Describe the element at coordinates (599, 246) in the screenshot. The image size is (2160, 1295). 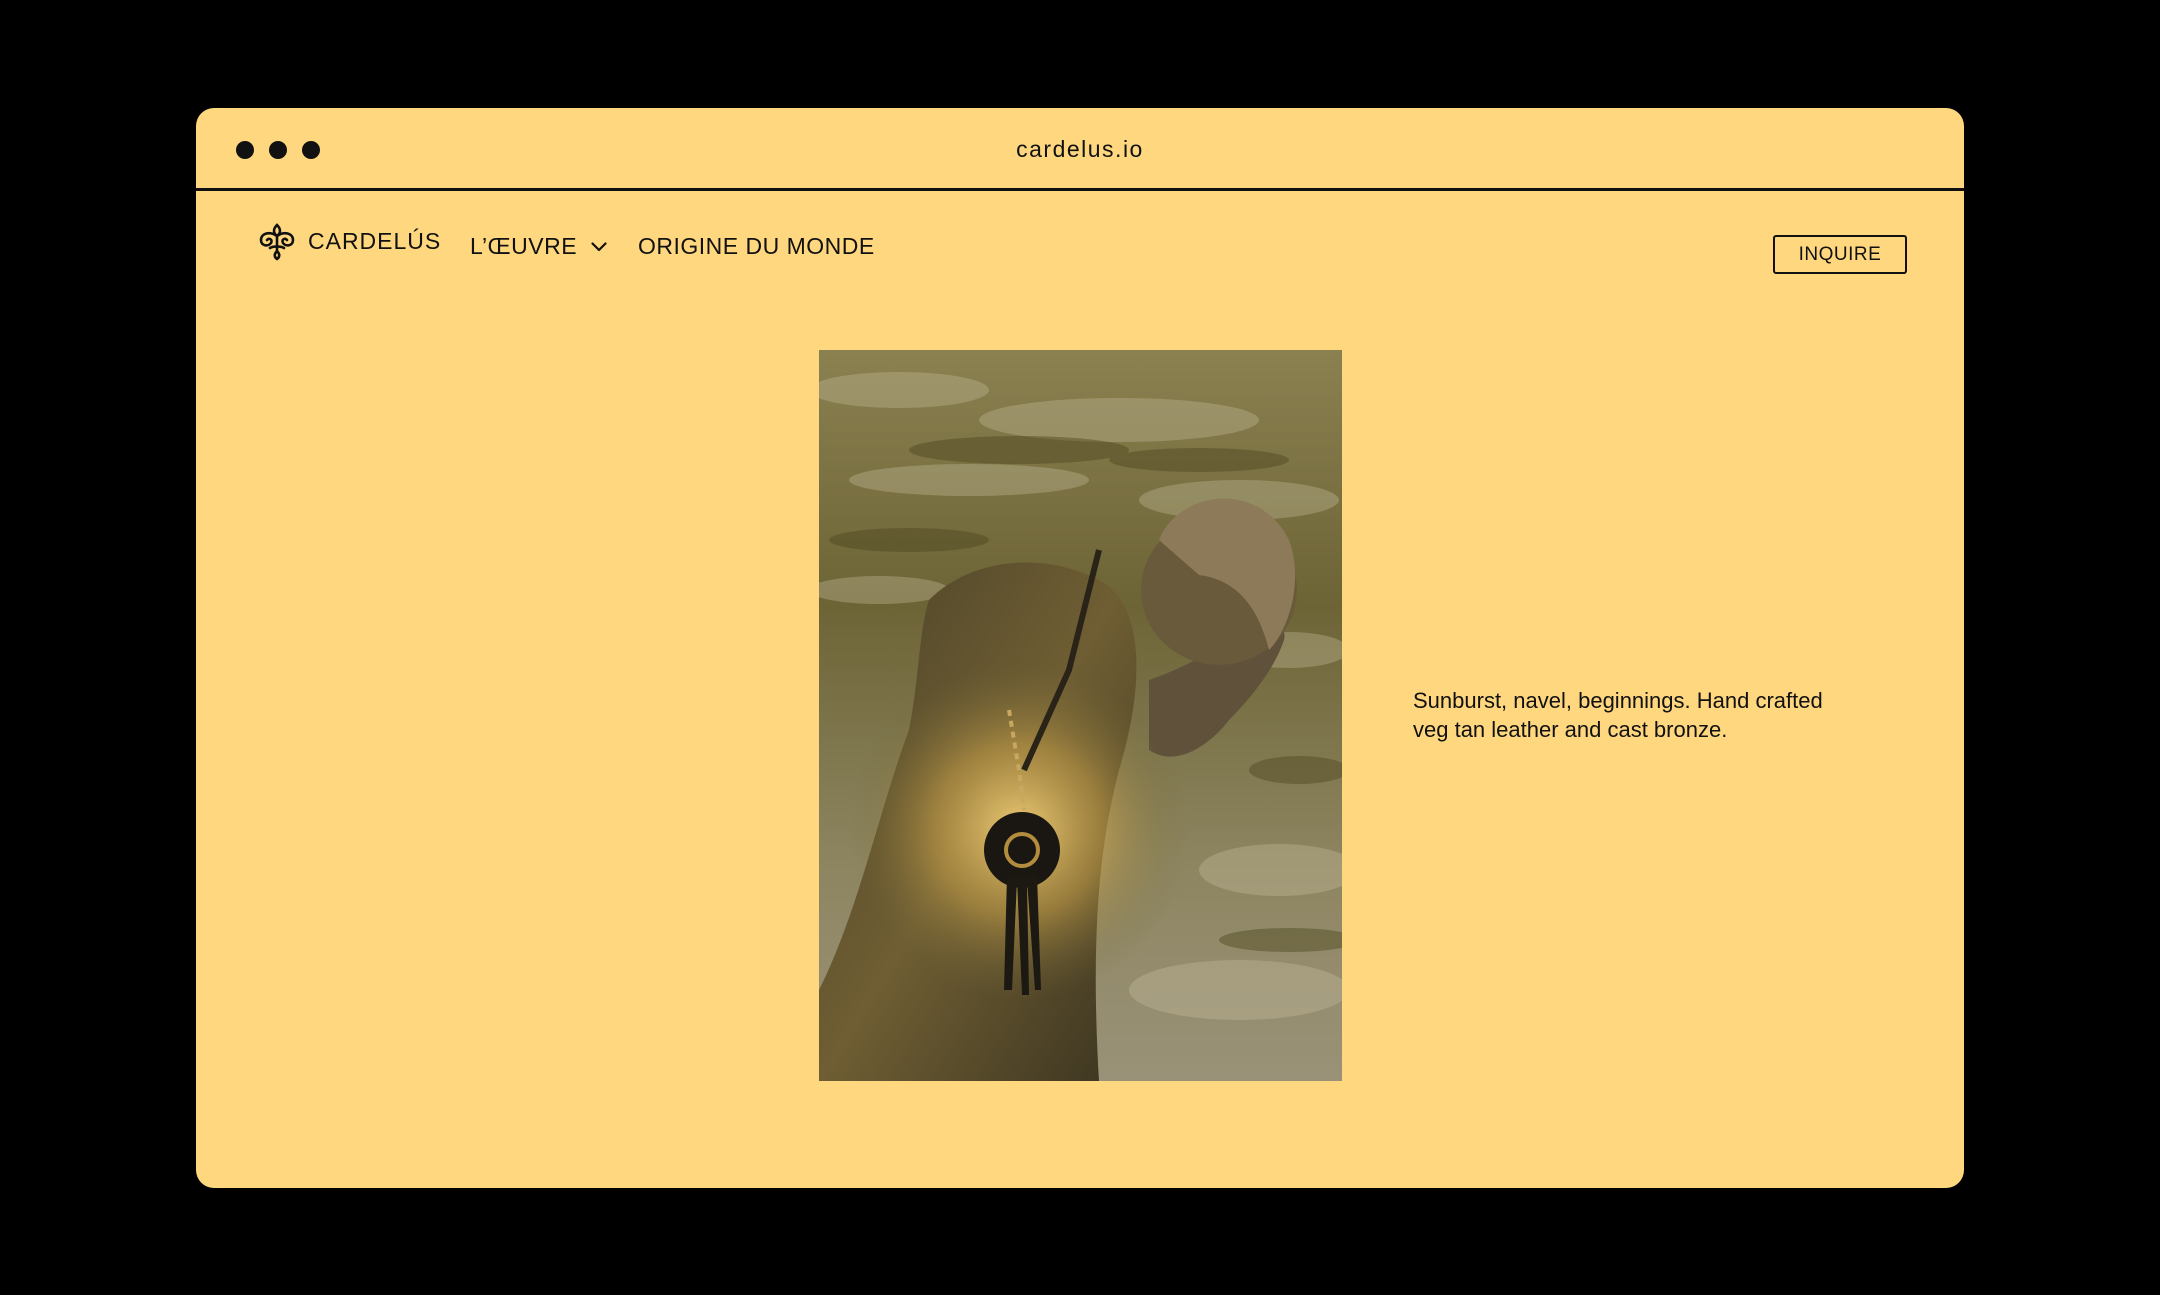
I see `chevron-down-icon` at that location.